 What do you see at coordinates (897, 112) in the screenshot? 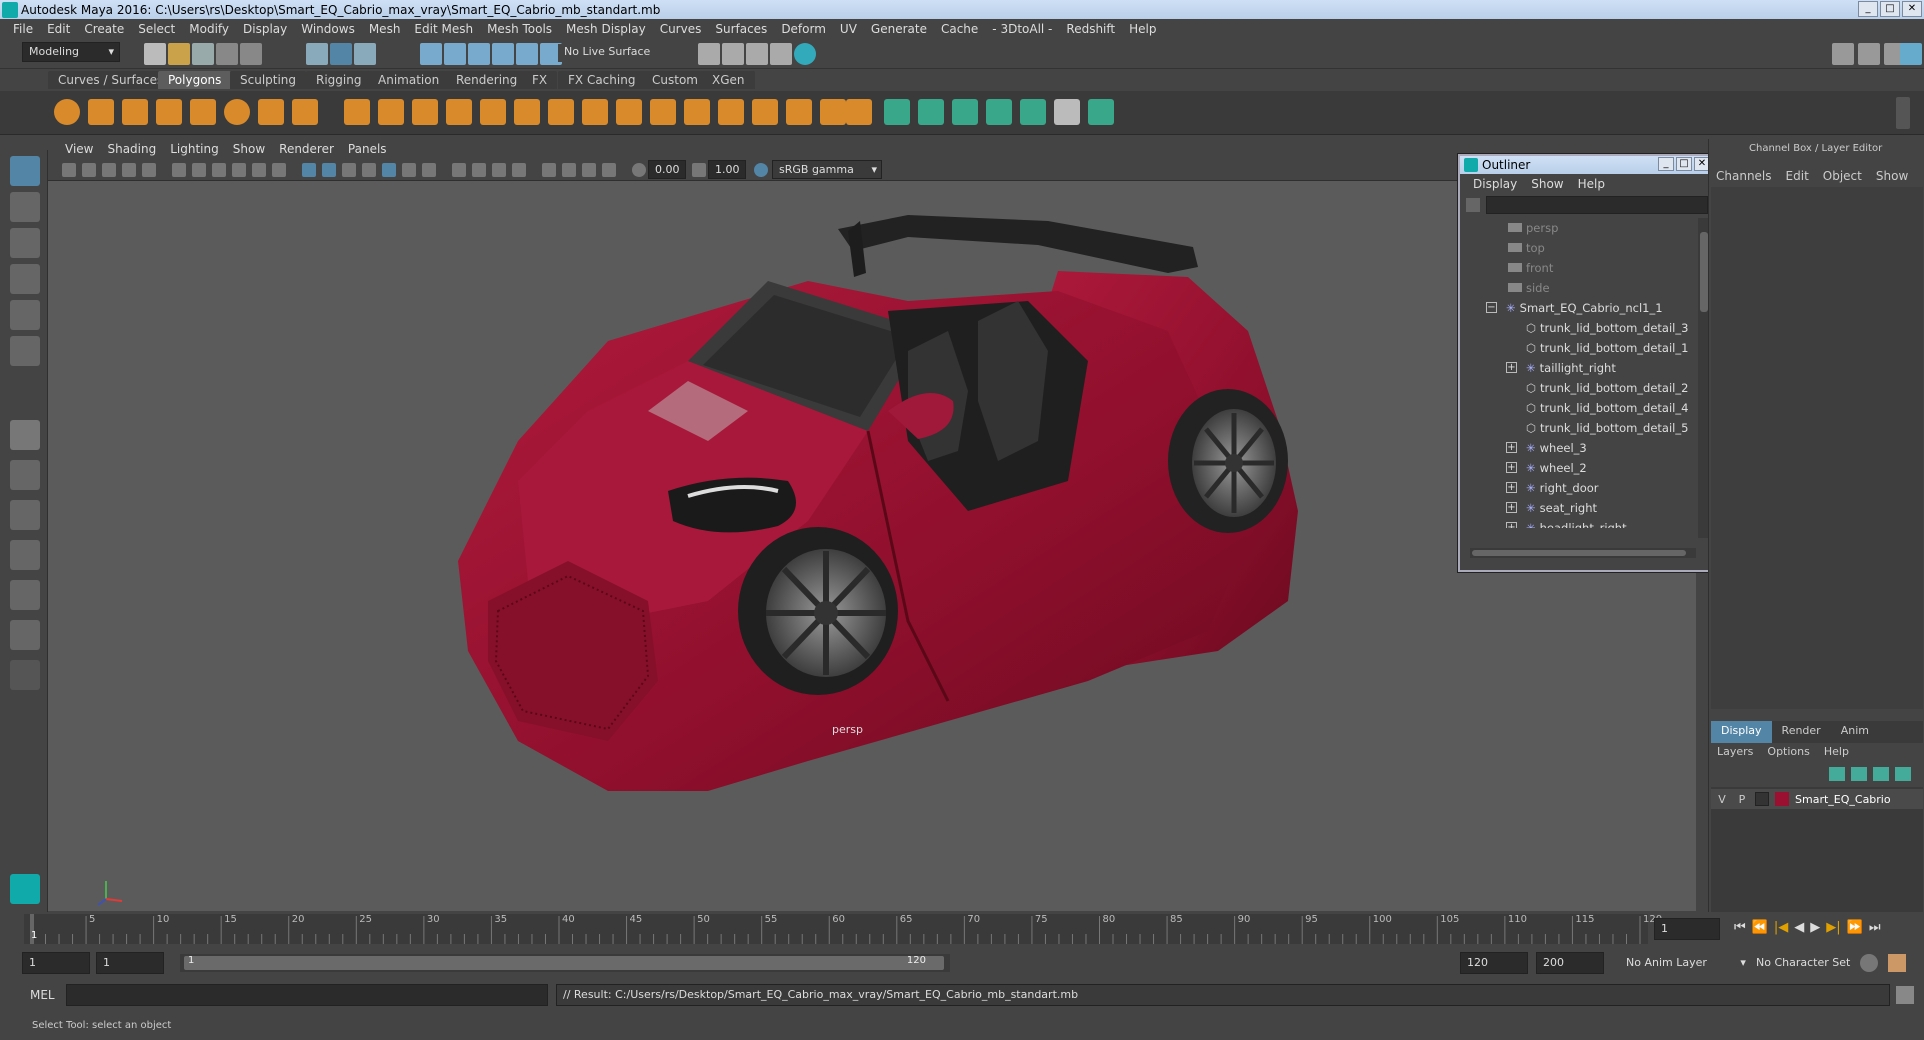
I see `planar-uv-icon` at bounding box center [897, 112].